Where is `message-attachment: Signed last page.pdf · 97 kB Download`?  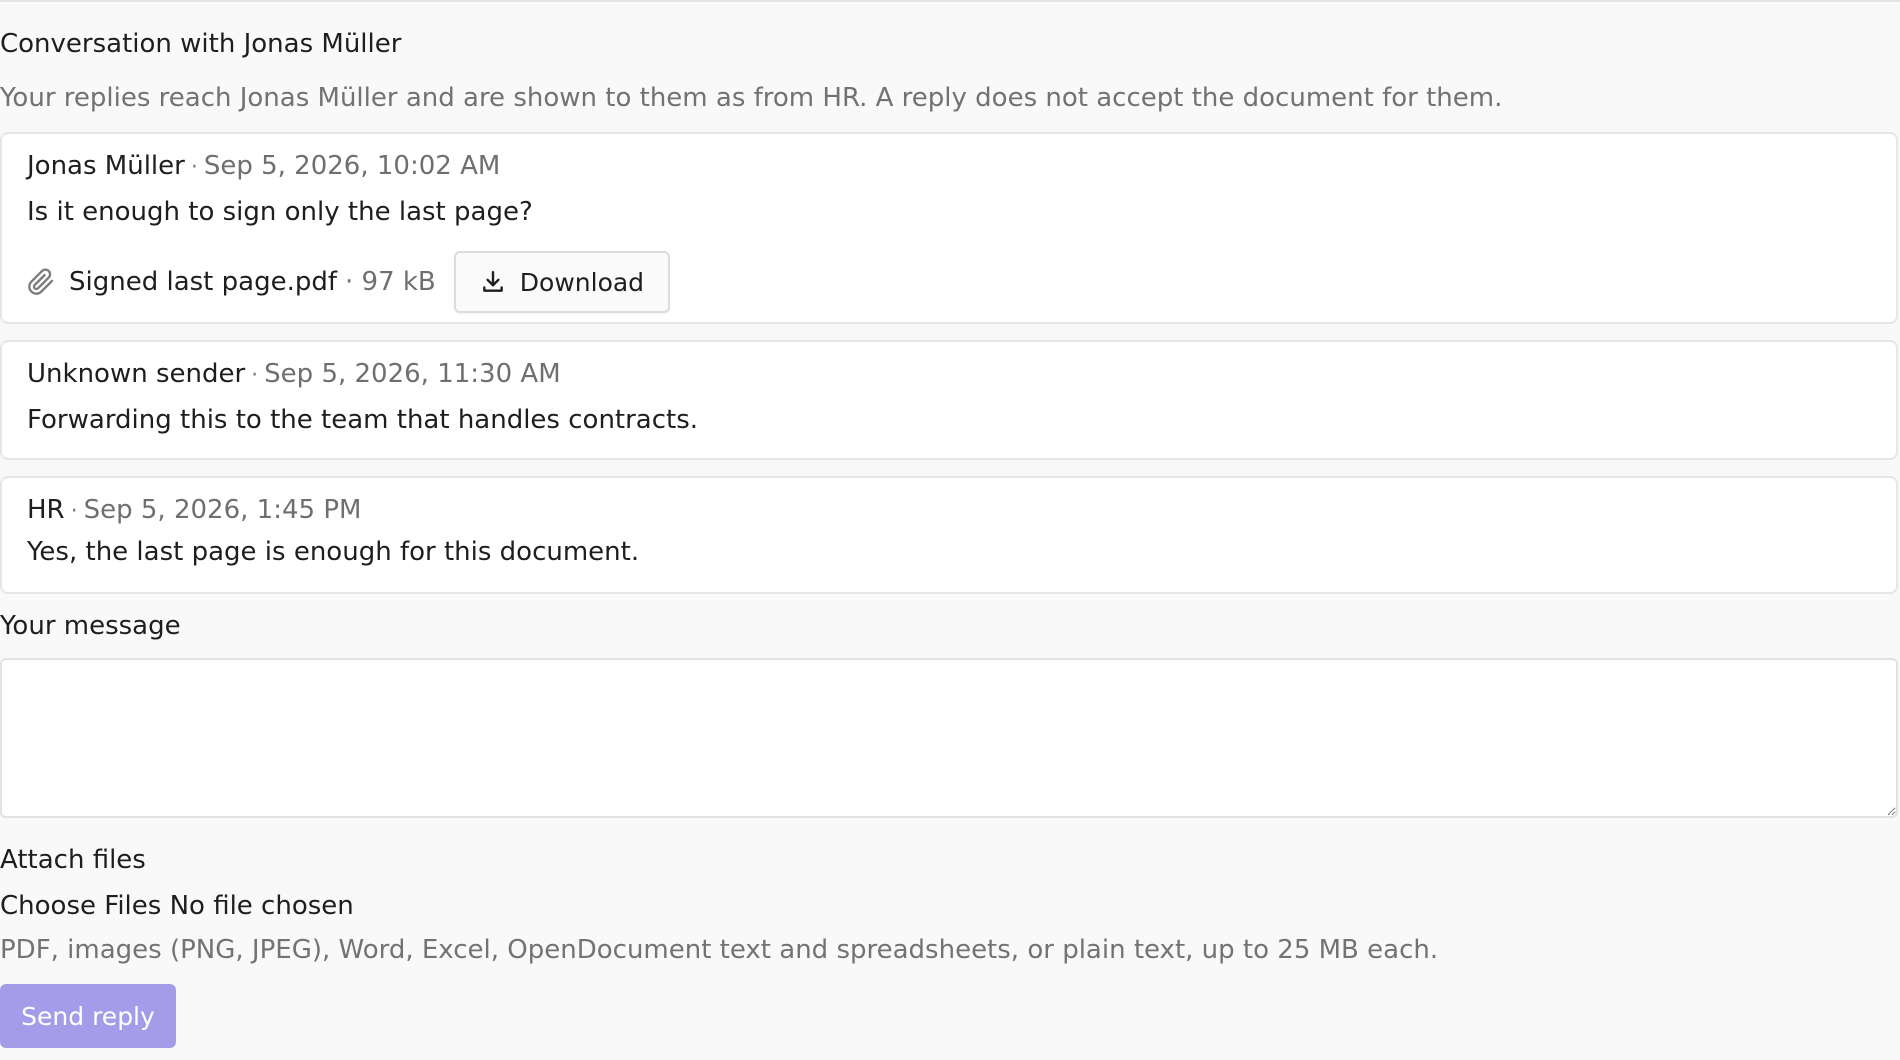
message-attachment: Signed last page.pdf · 97 kB Download is located at coordinates (949, 282).